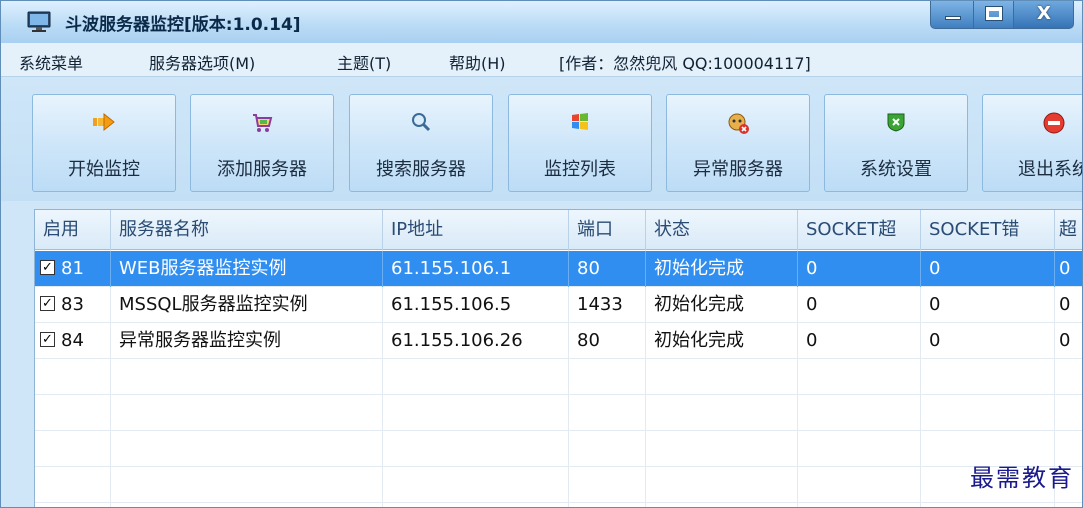 Image resolution: width=1083 pixels, height=508 pixels. I want to click on magnifier-icon, so click(421, 125).